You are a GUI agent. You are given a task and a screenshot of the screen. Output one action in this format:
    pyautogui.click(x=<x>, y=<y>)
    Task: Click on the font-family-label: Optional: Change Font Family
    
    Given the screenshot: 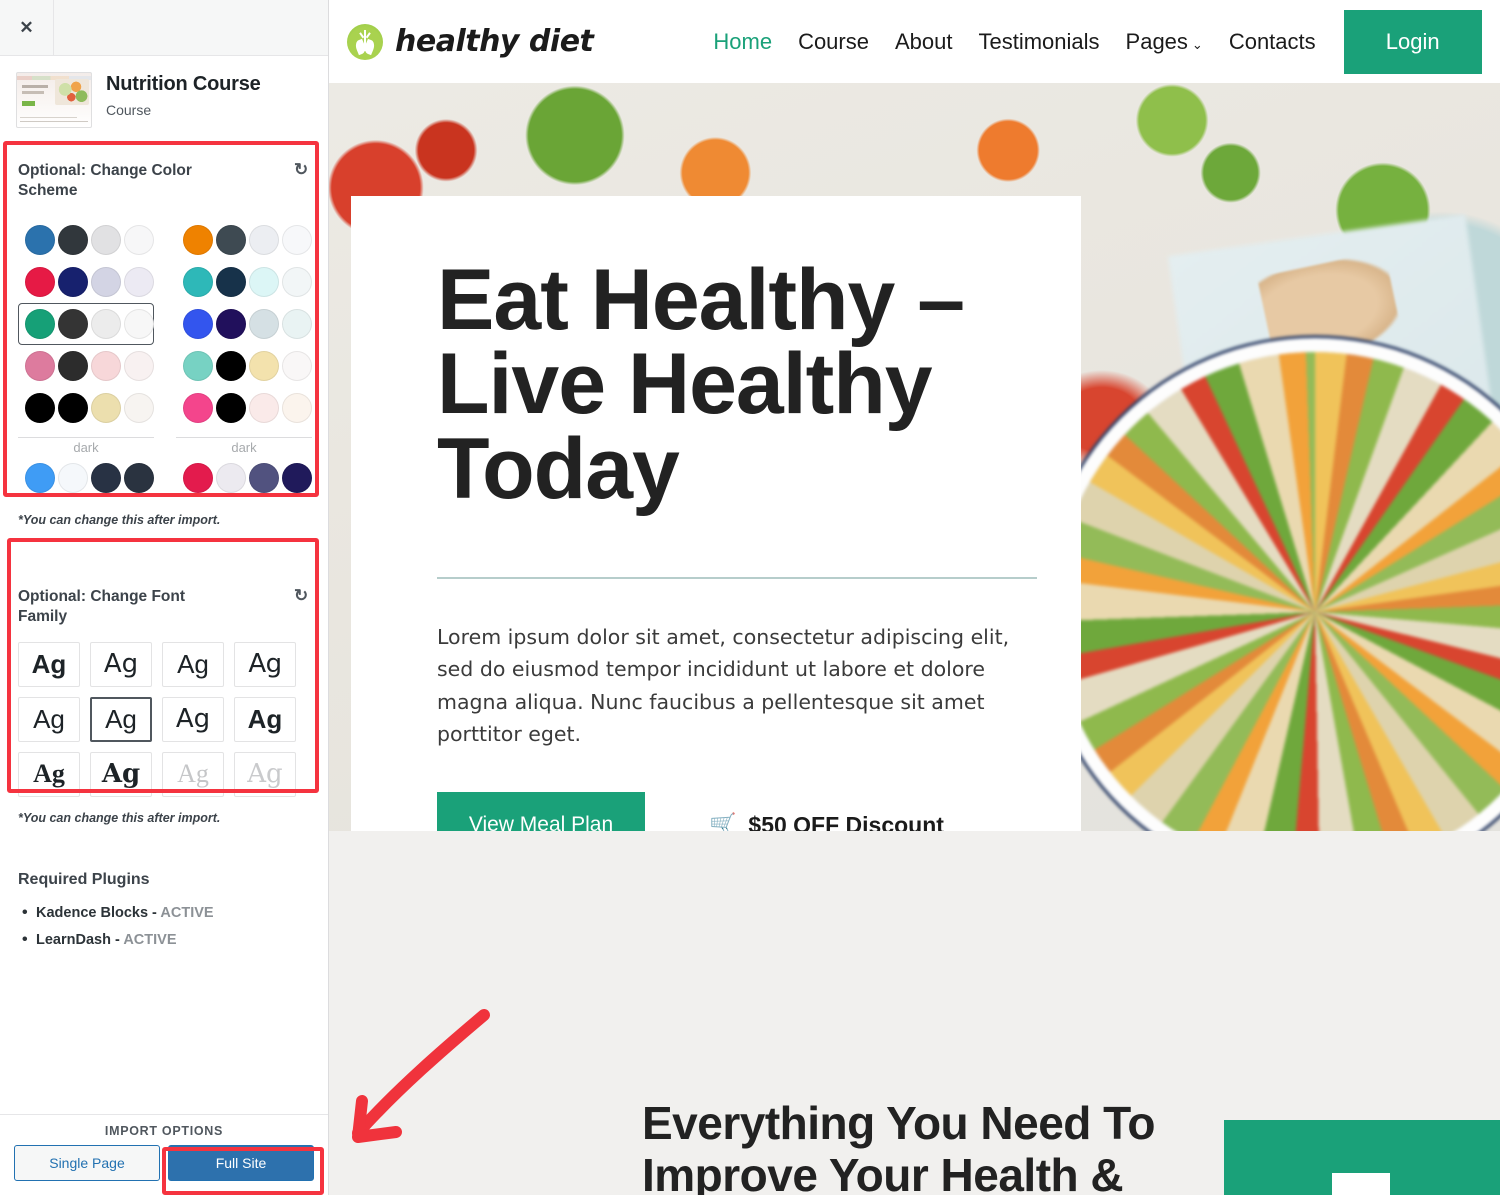 What is the action you would take?
    pyautogui.click(x=102, y=607)
    